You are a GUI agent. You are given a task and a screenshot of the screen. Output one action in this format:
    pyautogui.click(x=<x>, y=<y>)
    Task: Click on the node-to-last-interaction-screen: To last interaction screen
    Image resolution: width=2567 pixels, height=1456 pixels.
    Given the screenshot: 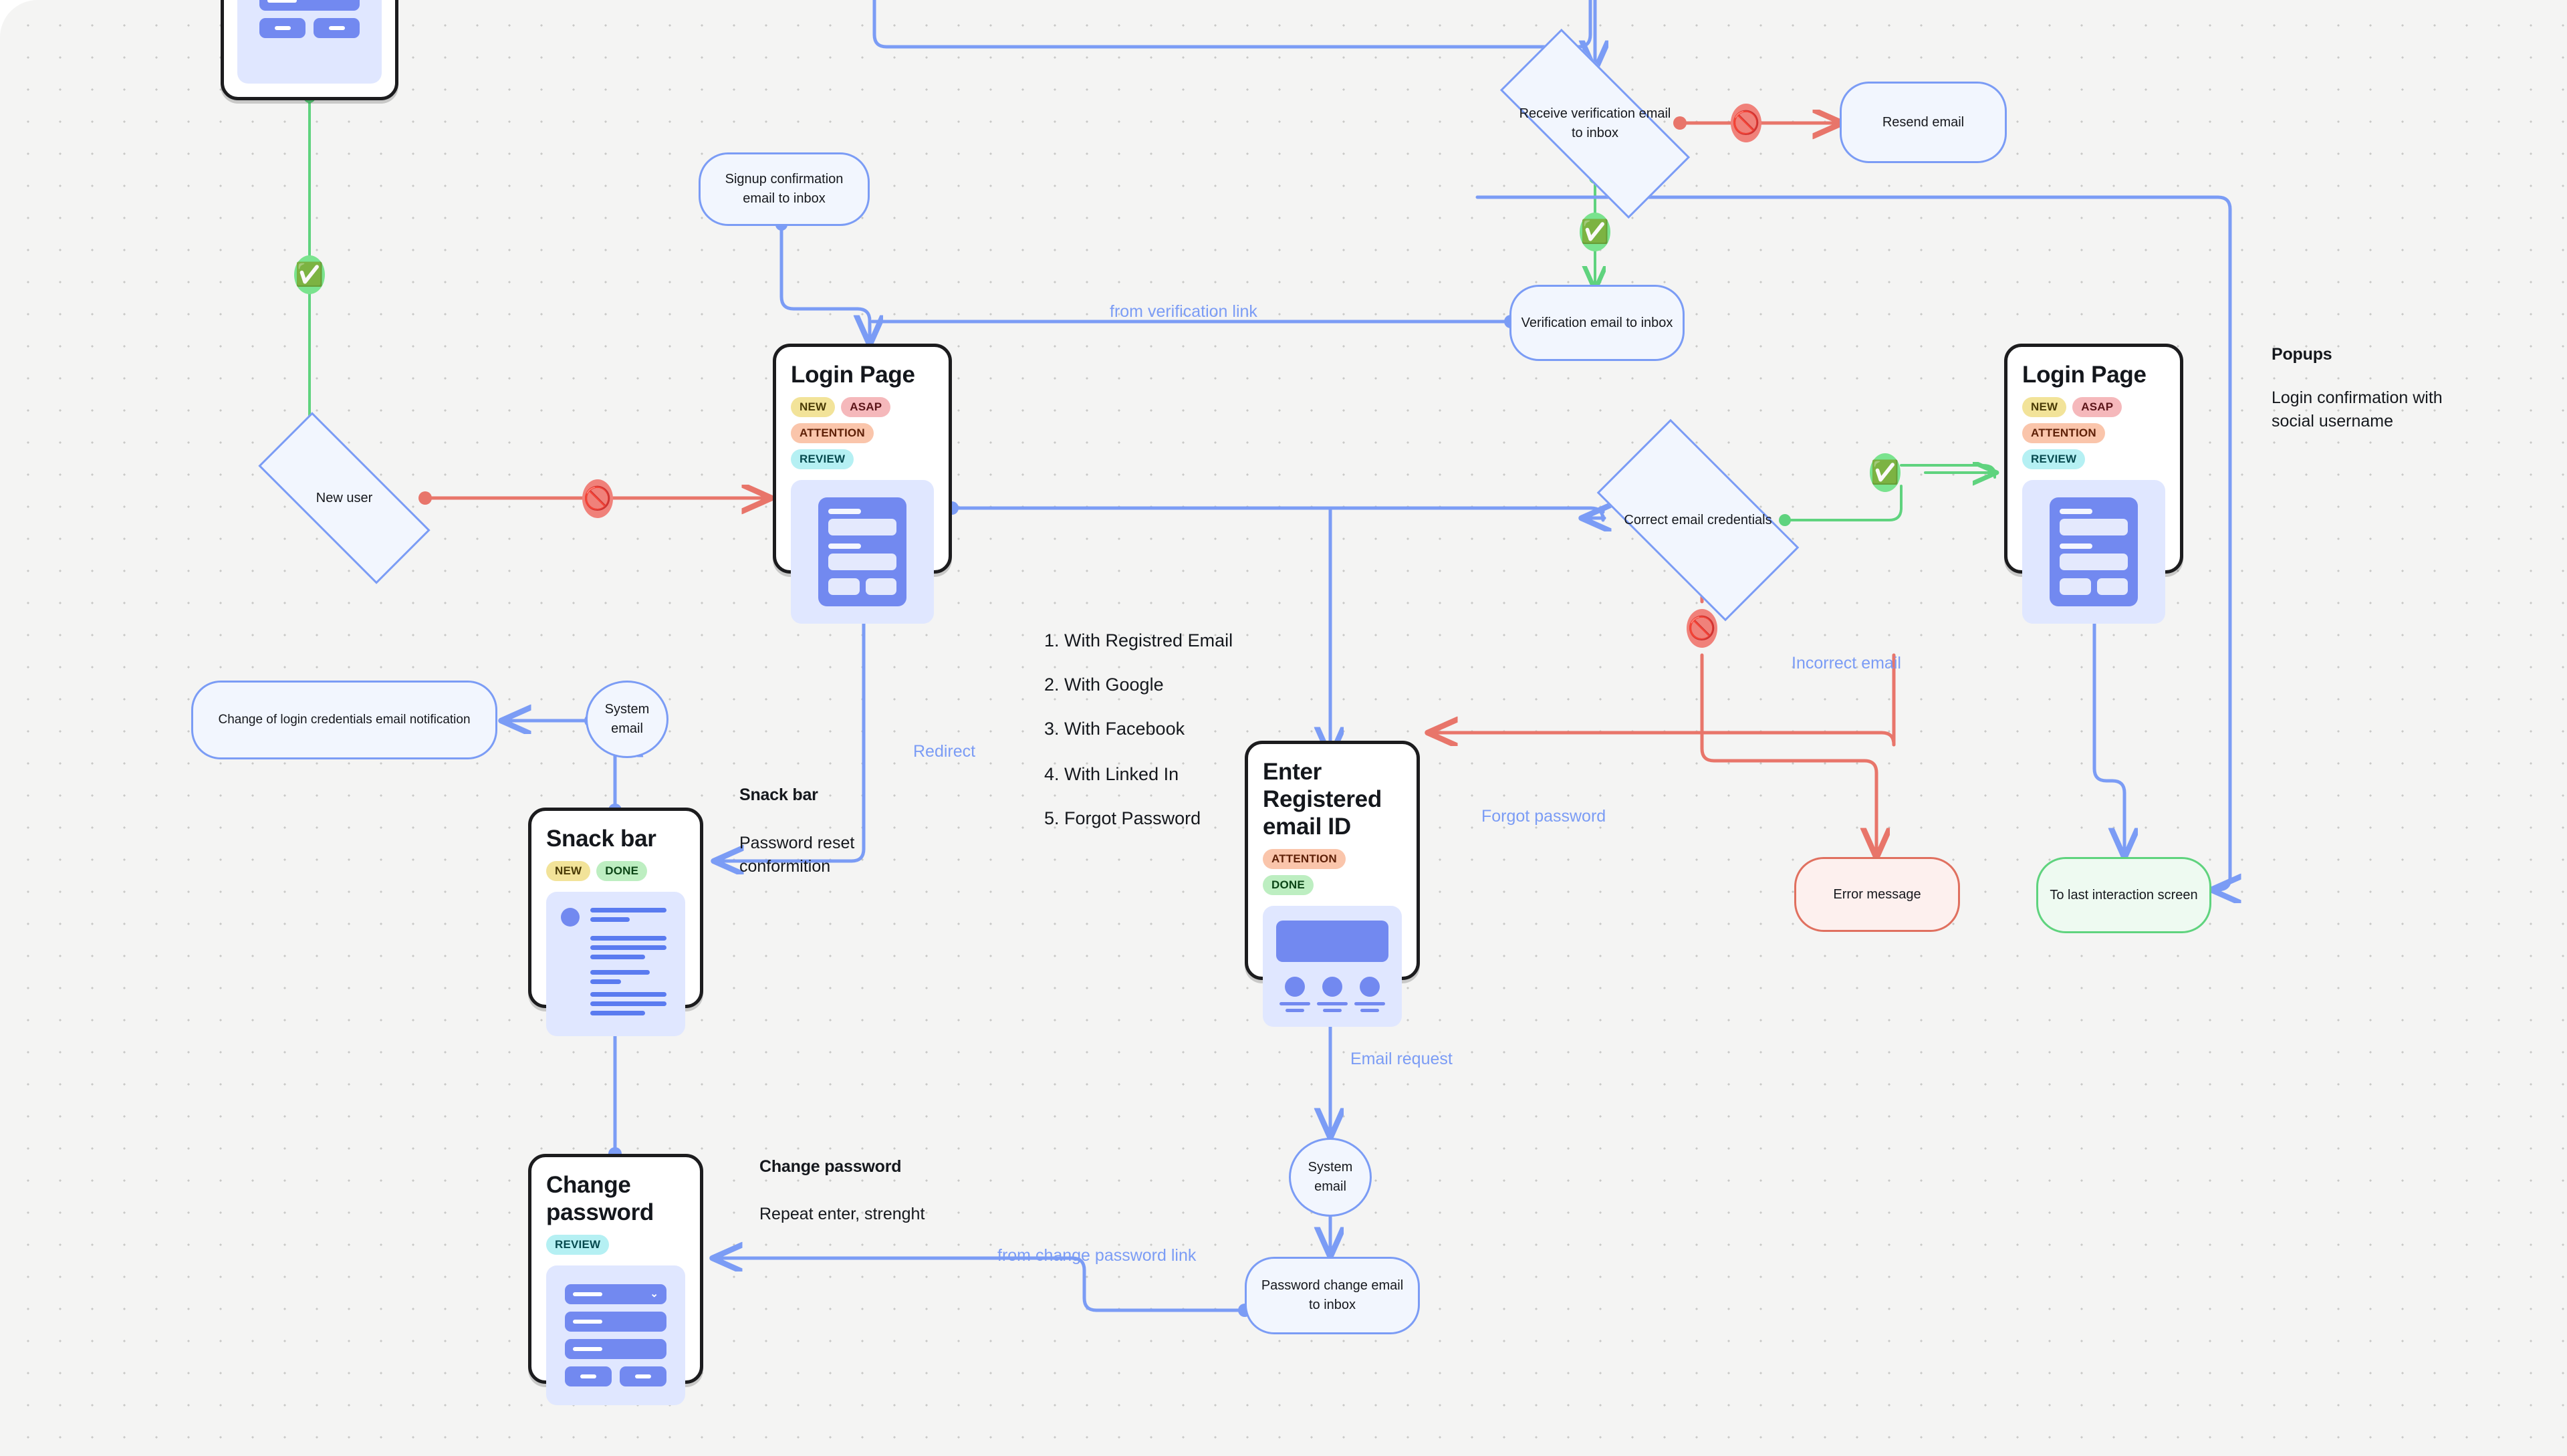 What is the action you would take?
    pyautogui.click(x=2123, y=895)
    